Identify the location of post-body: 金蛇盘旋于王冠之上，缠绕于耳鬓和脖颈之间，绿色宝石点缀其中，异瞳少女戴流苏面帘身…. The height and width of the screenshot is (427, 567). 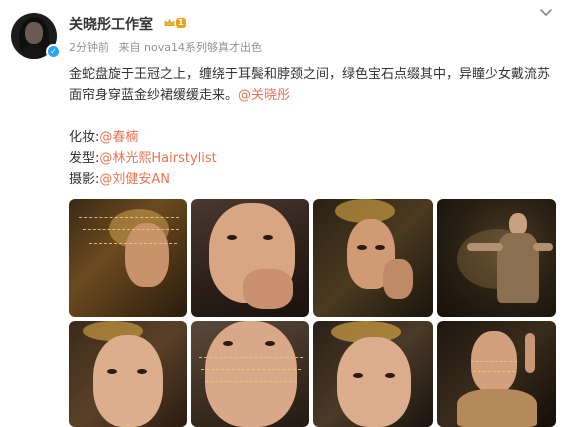
(310, 85).